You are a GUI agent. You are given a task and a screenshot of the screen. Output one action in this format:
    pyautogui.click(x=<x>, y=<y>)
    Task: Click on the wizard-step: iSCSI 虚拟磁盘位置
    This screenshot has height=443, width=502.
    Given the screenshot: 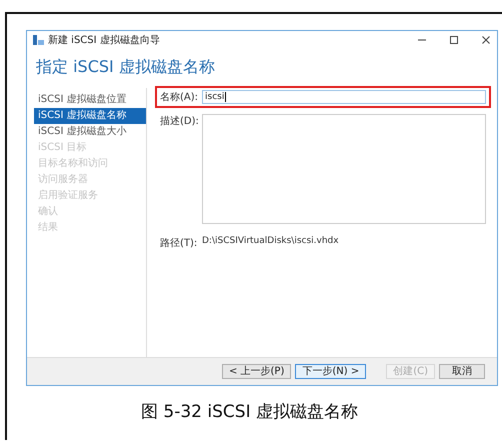 What is the action you would take?
    pyautogui.click(x=90, y=100)
    